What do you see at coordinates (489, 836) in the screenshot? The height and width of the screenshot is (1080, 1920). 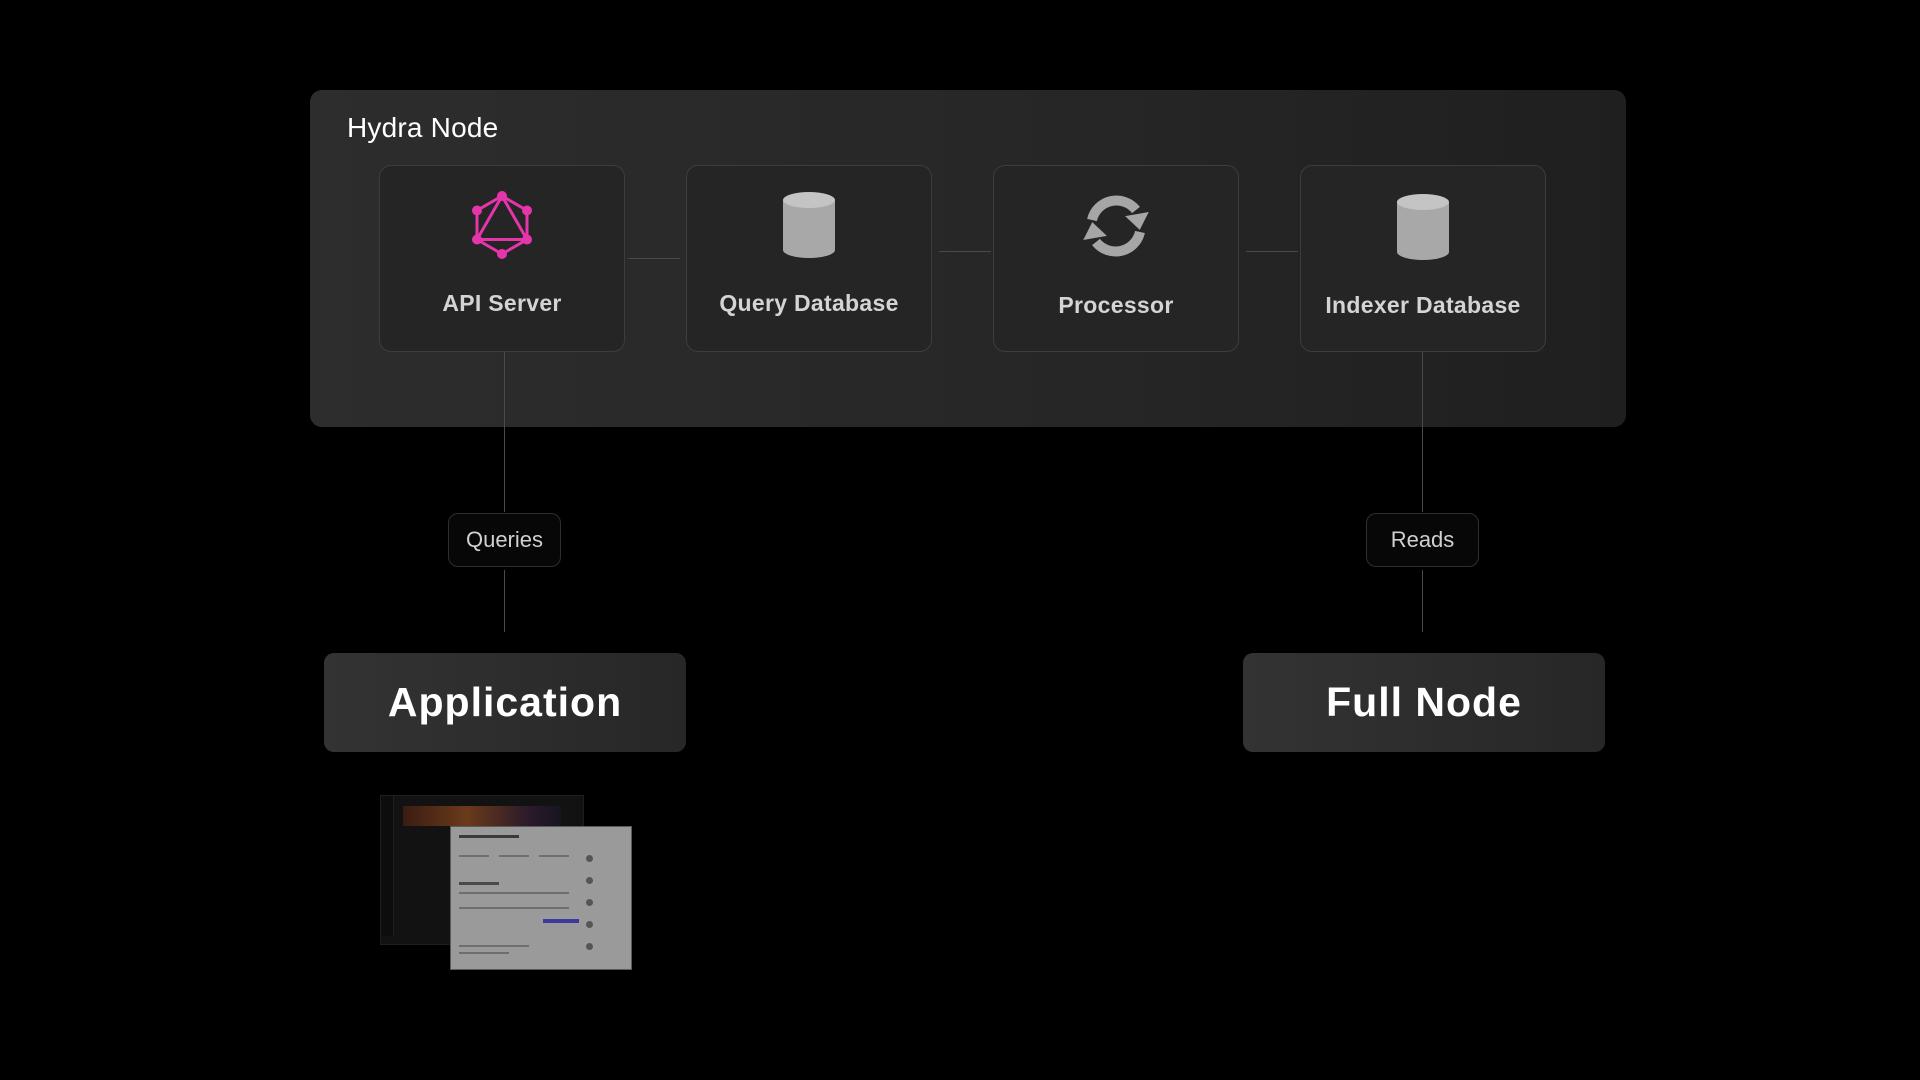 I see `thumbnail-heading` at bounding box center [489, 836].